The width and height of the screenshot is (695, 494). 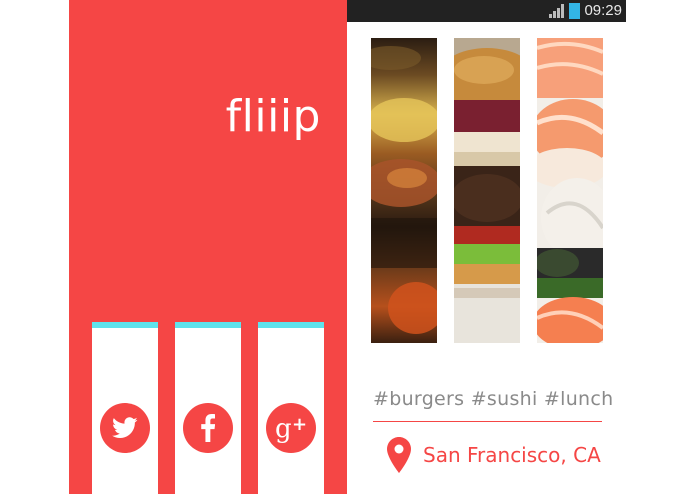 I want to click on app-logo: fliiip, so click(x=273, y=116).